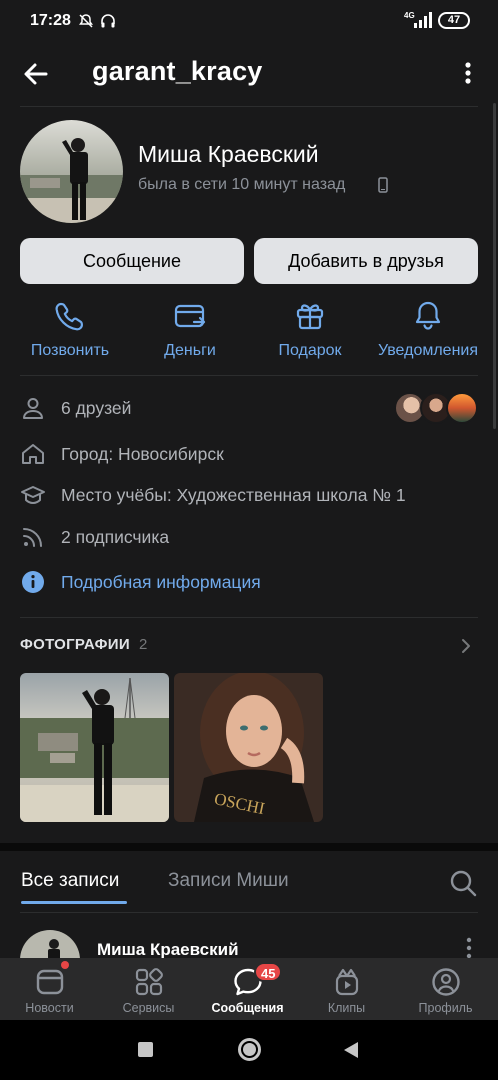 The image size is (498, 1080). Describe the element at coordinates (142, 454) in the screenshot. I see `city-text: Город: Новосибирск` at that location.